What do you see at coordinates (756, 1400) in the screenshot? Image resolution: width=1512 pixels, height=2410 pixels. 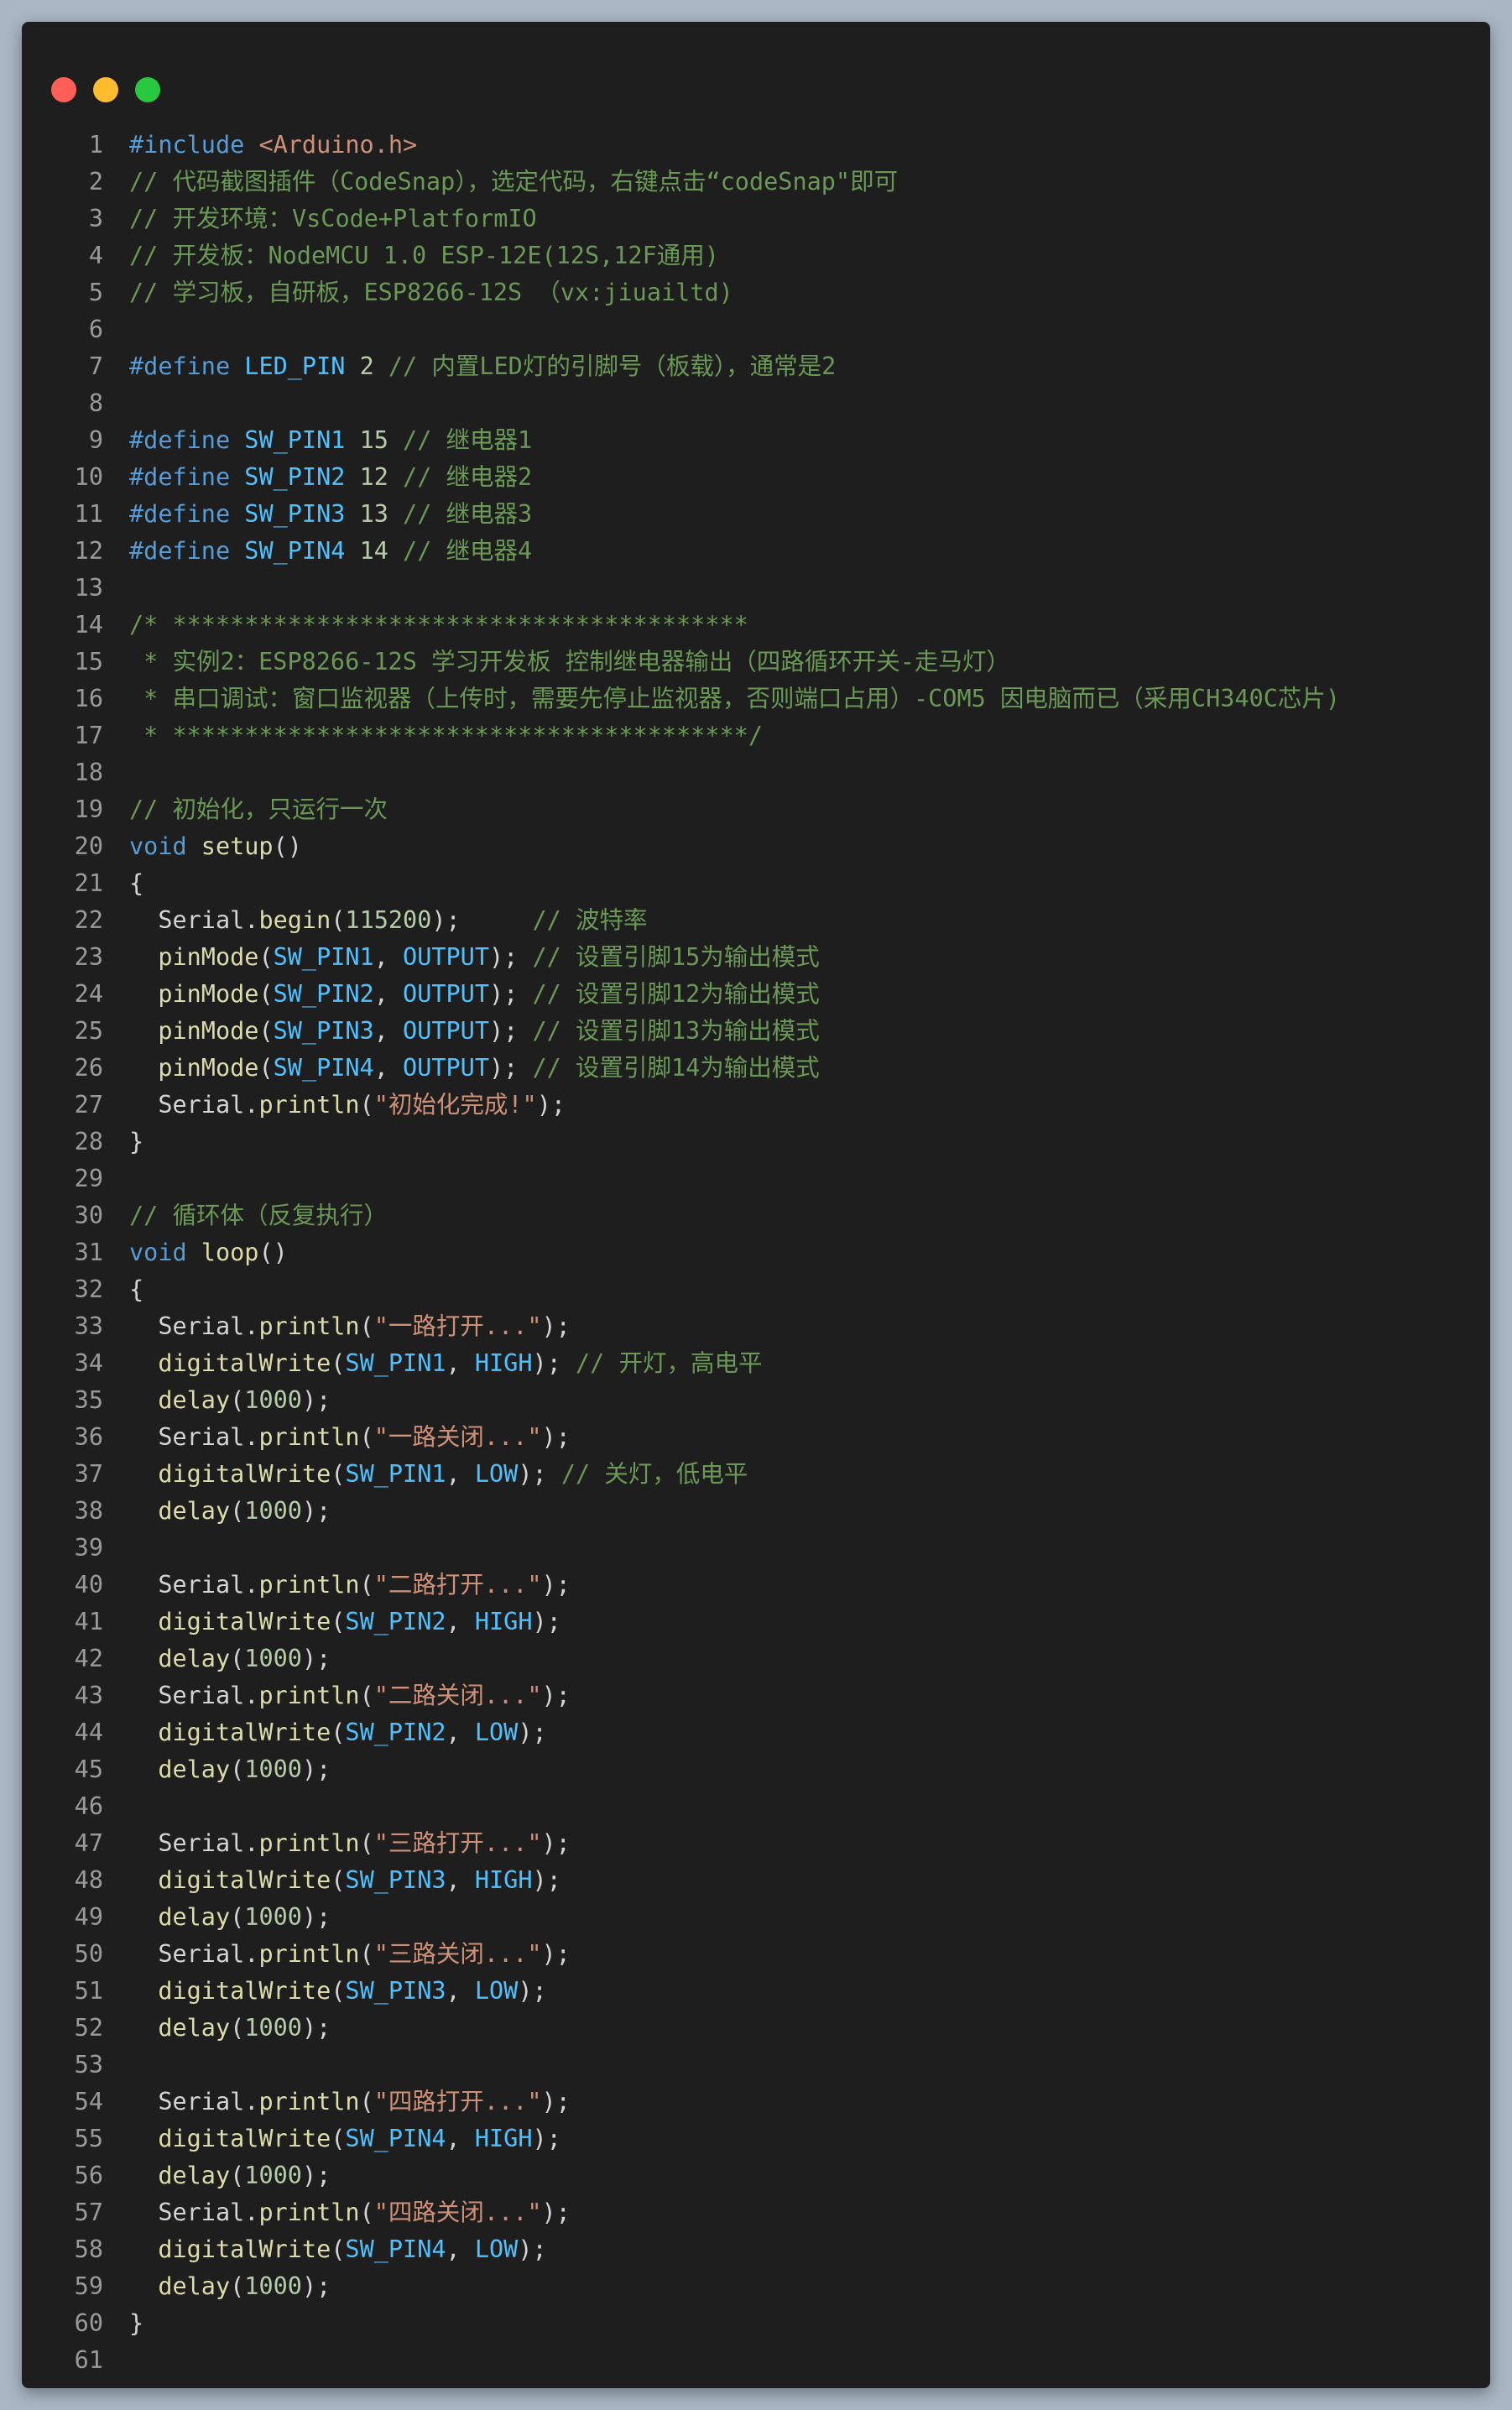 I see `code-line: 35 delay(1000);` at bounding box center [756, 1400].